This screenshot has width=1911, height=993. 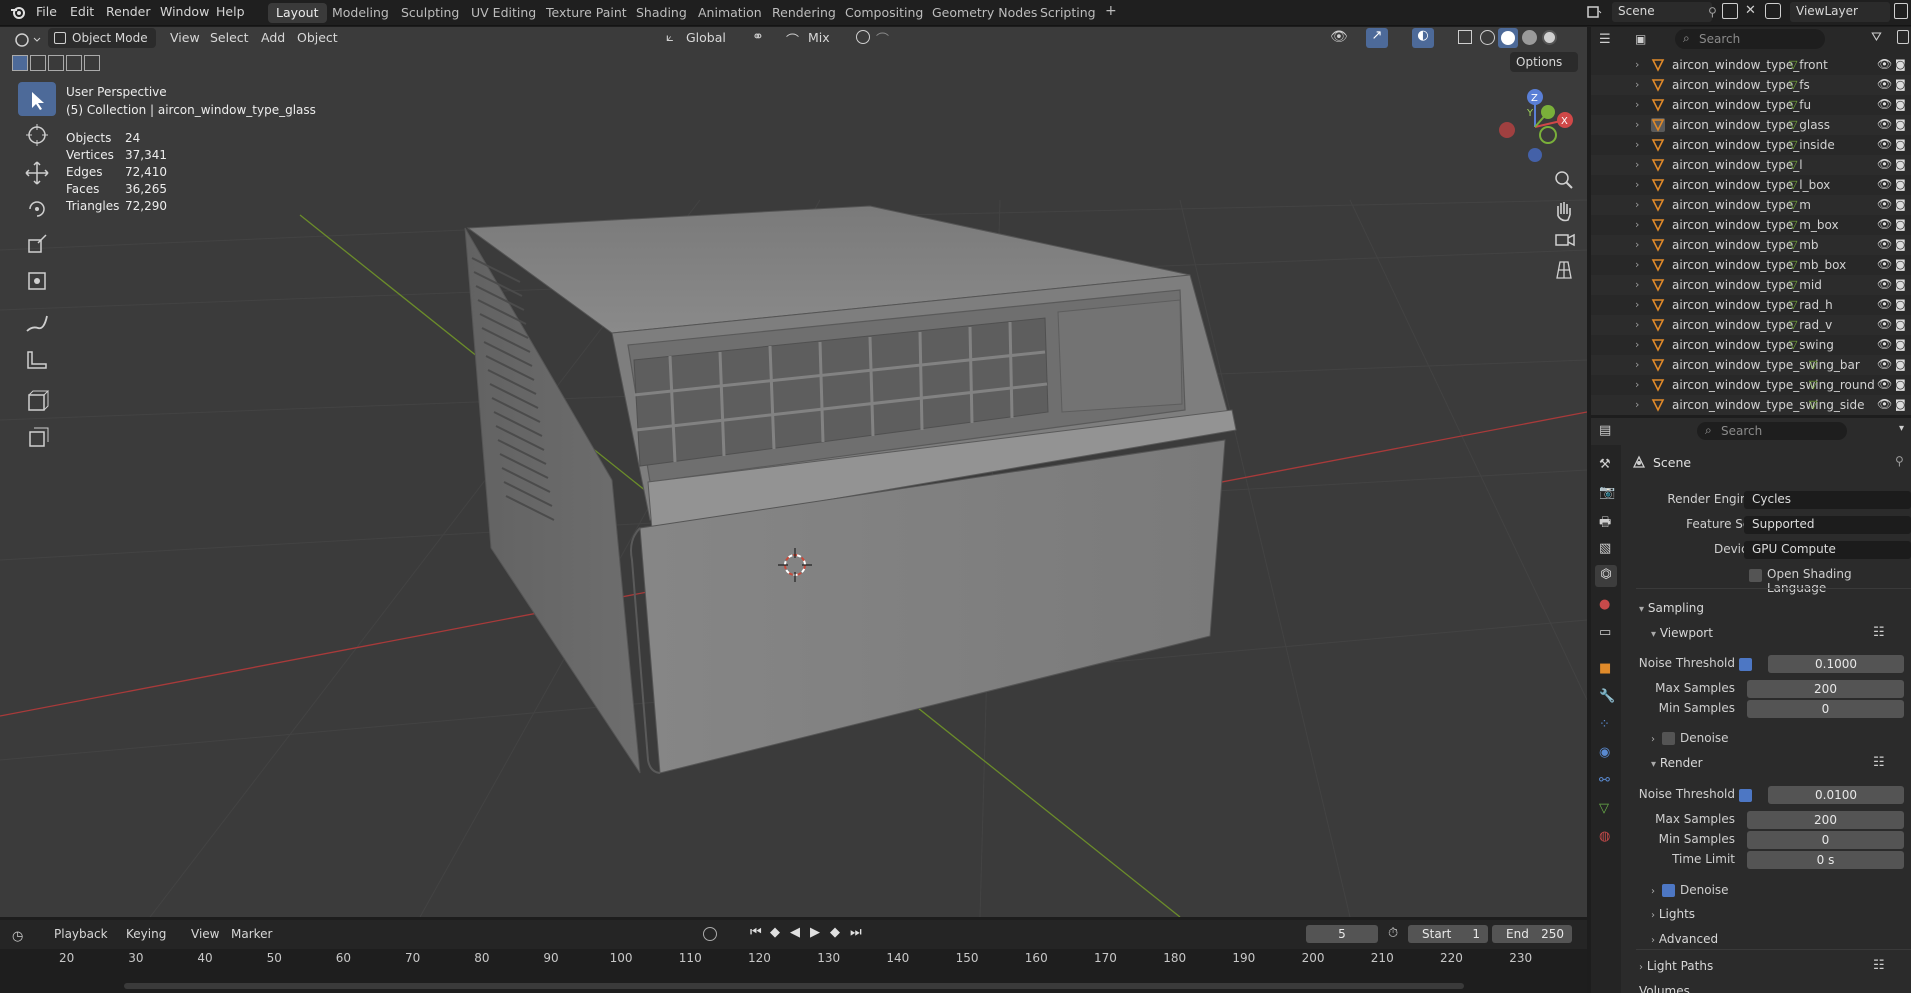 I want to click on menu-keying: Keying, so click(x=146, y=934).